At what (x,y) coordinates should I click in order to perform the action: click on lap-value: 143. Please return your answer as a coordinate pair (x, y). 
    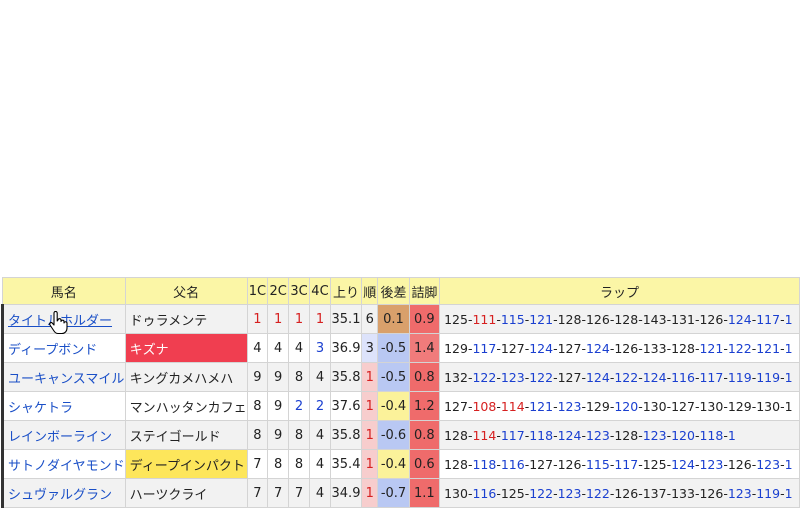
    Looking at the image, I should click on (654, 319).